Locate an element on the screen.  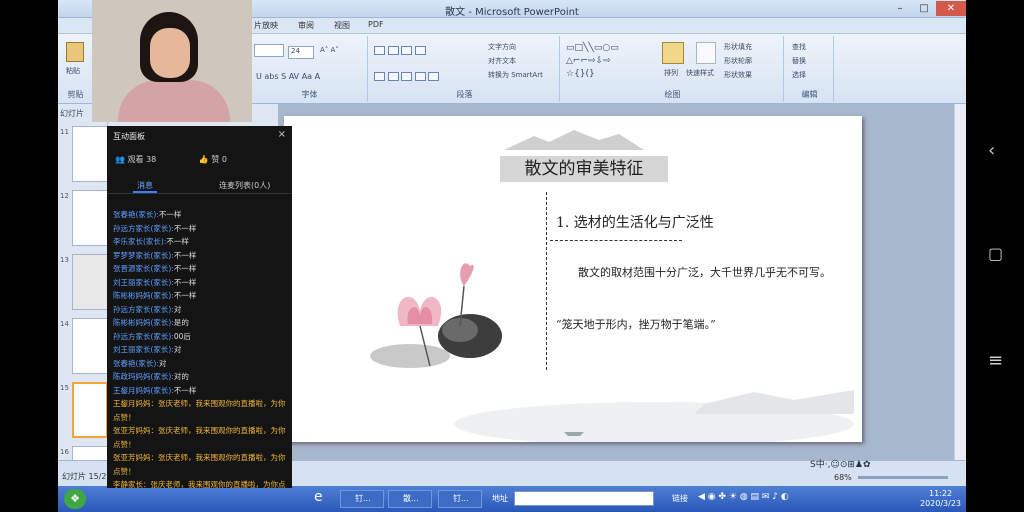
horizontal-divider is located at coordinates (616, 240).